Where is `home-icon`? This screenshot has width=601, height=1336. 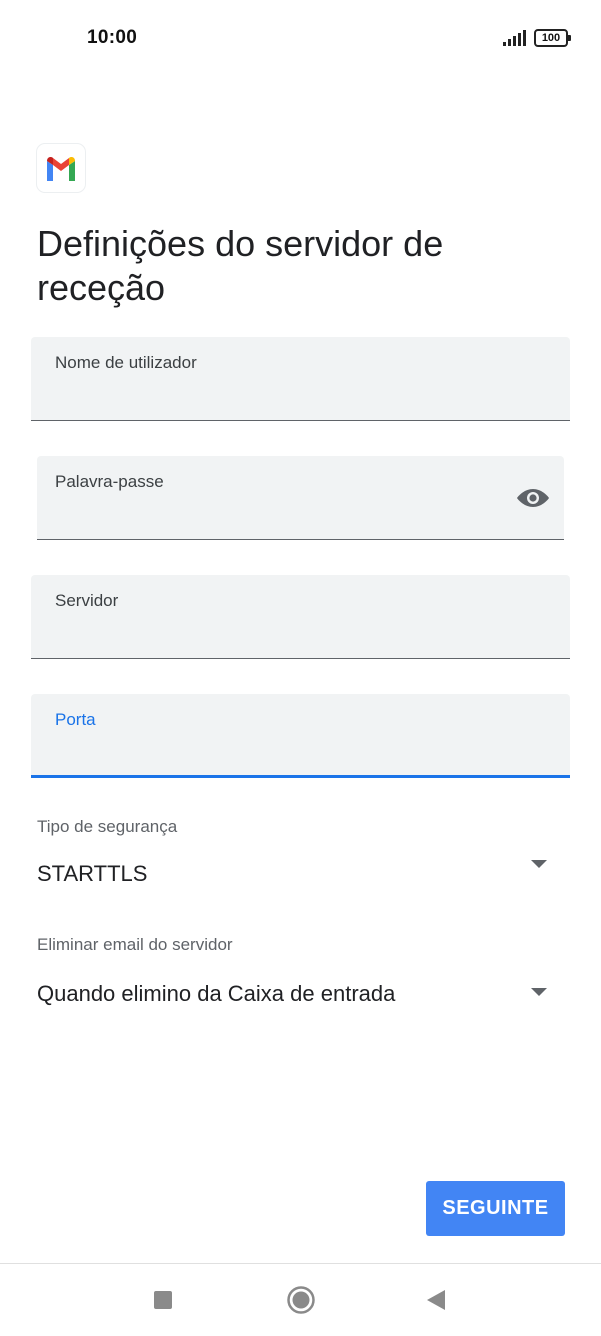
home-icon is located at coordinates (301, 1300).